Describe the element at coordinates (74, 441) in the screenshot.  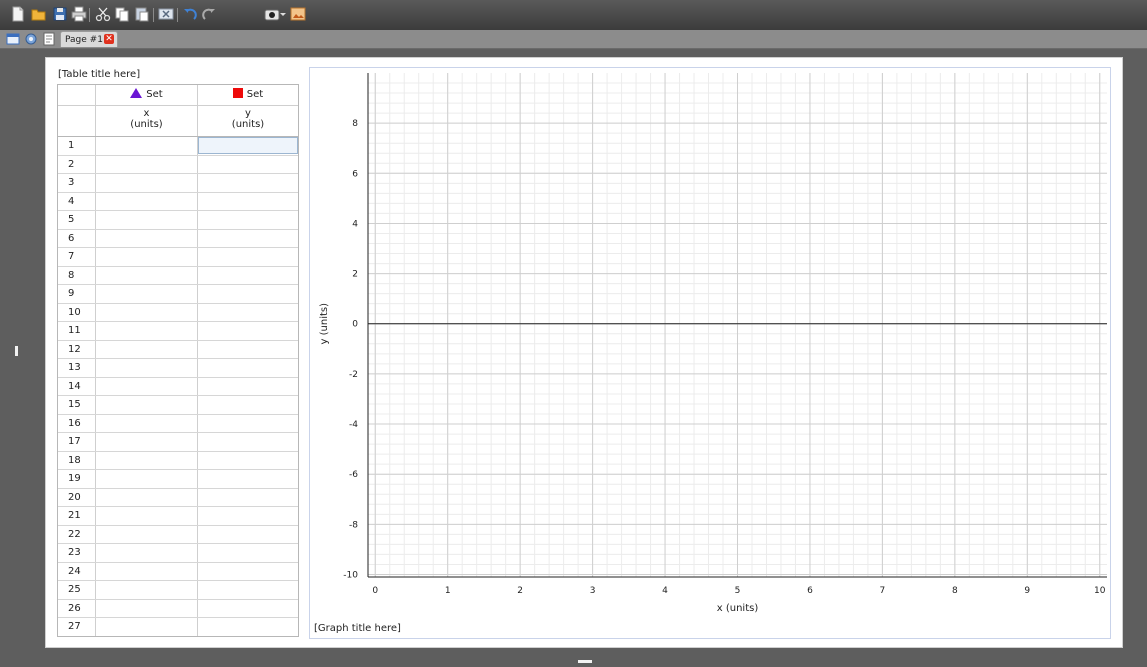
I see `row-number: 17` at that location.